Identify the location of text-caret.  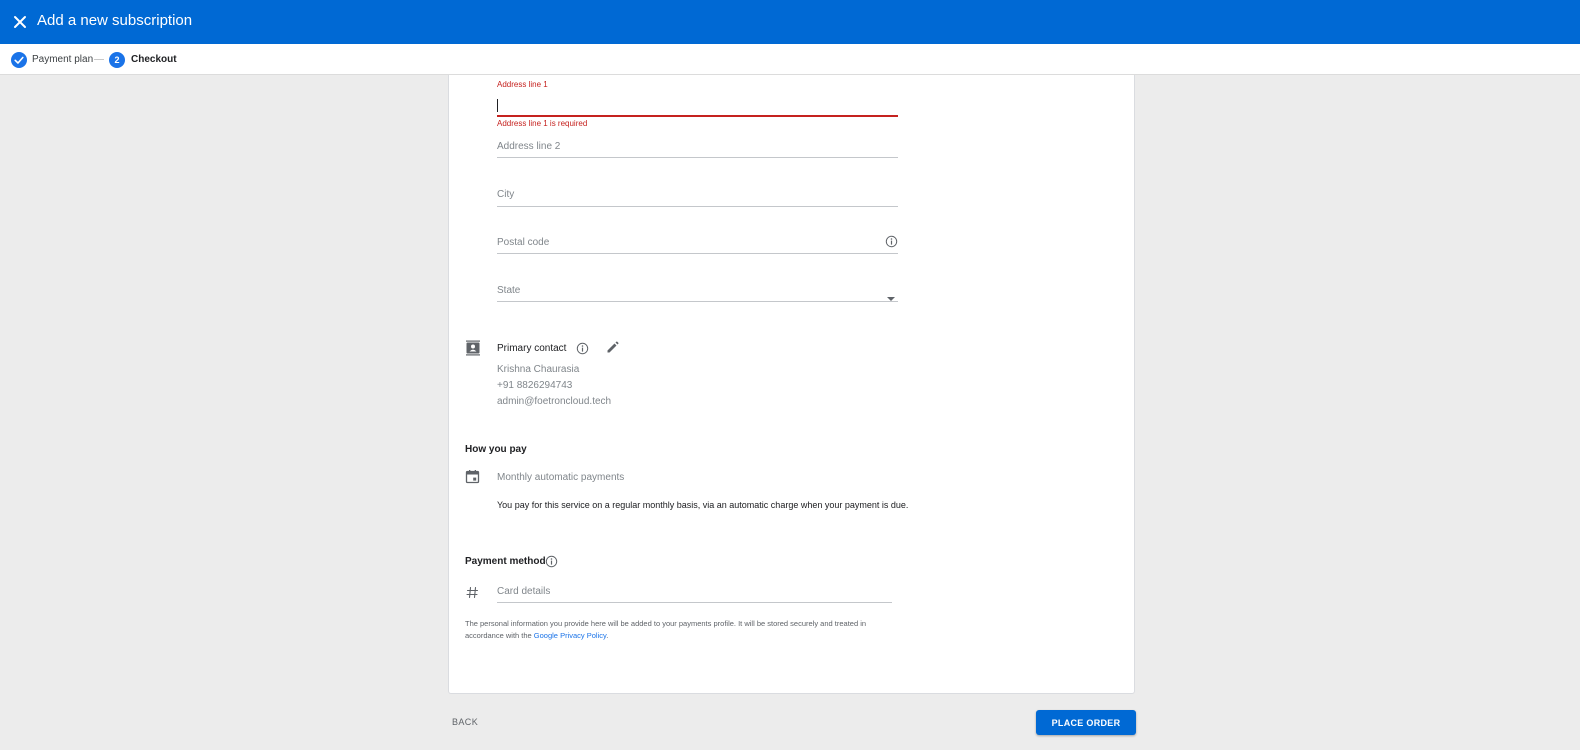
(497, 105).